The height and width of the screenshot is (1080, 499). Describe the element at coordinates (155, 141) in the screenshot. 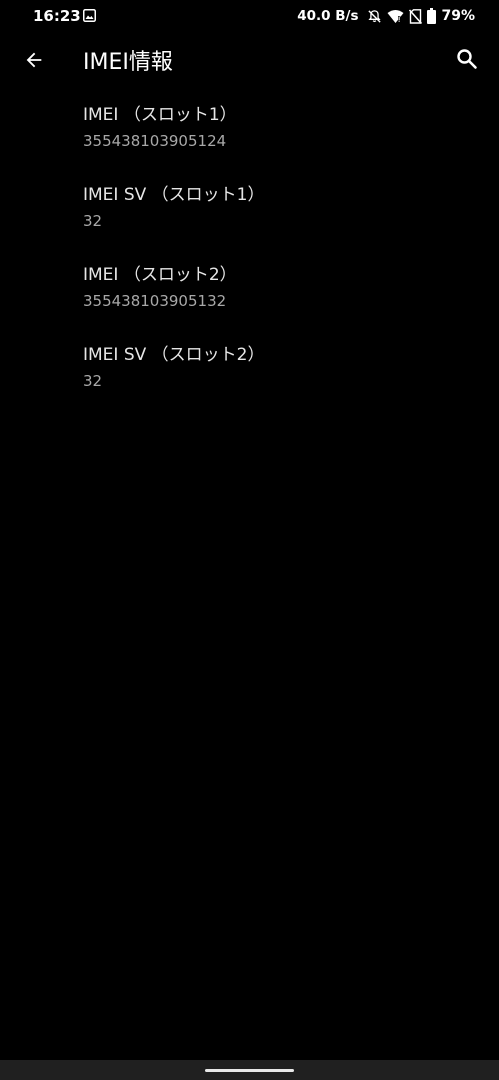

I see `item-value: 355438103905124` at that location.